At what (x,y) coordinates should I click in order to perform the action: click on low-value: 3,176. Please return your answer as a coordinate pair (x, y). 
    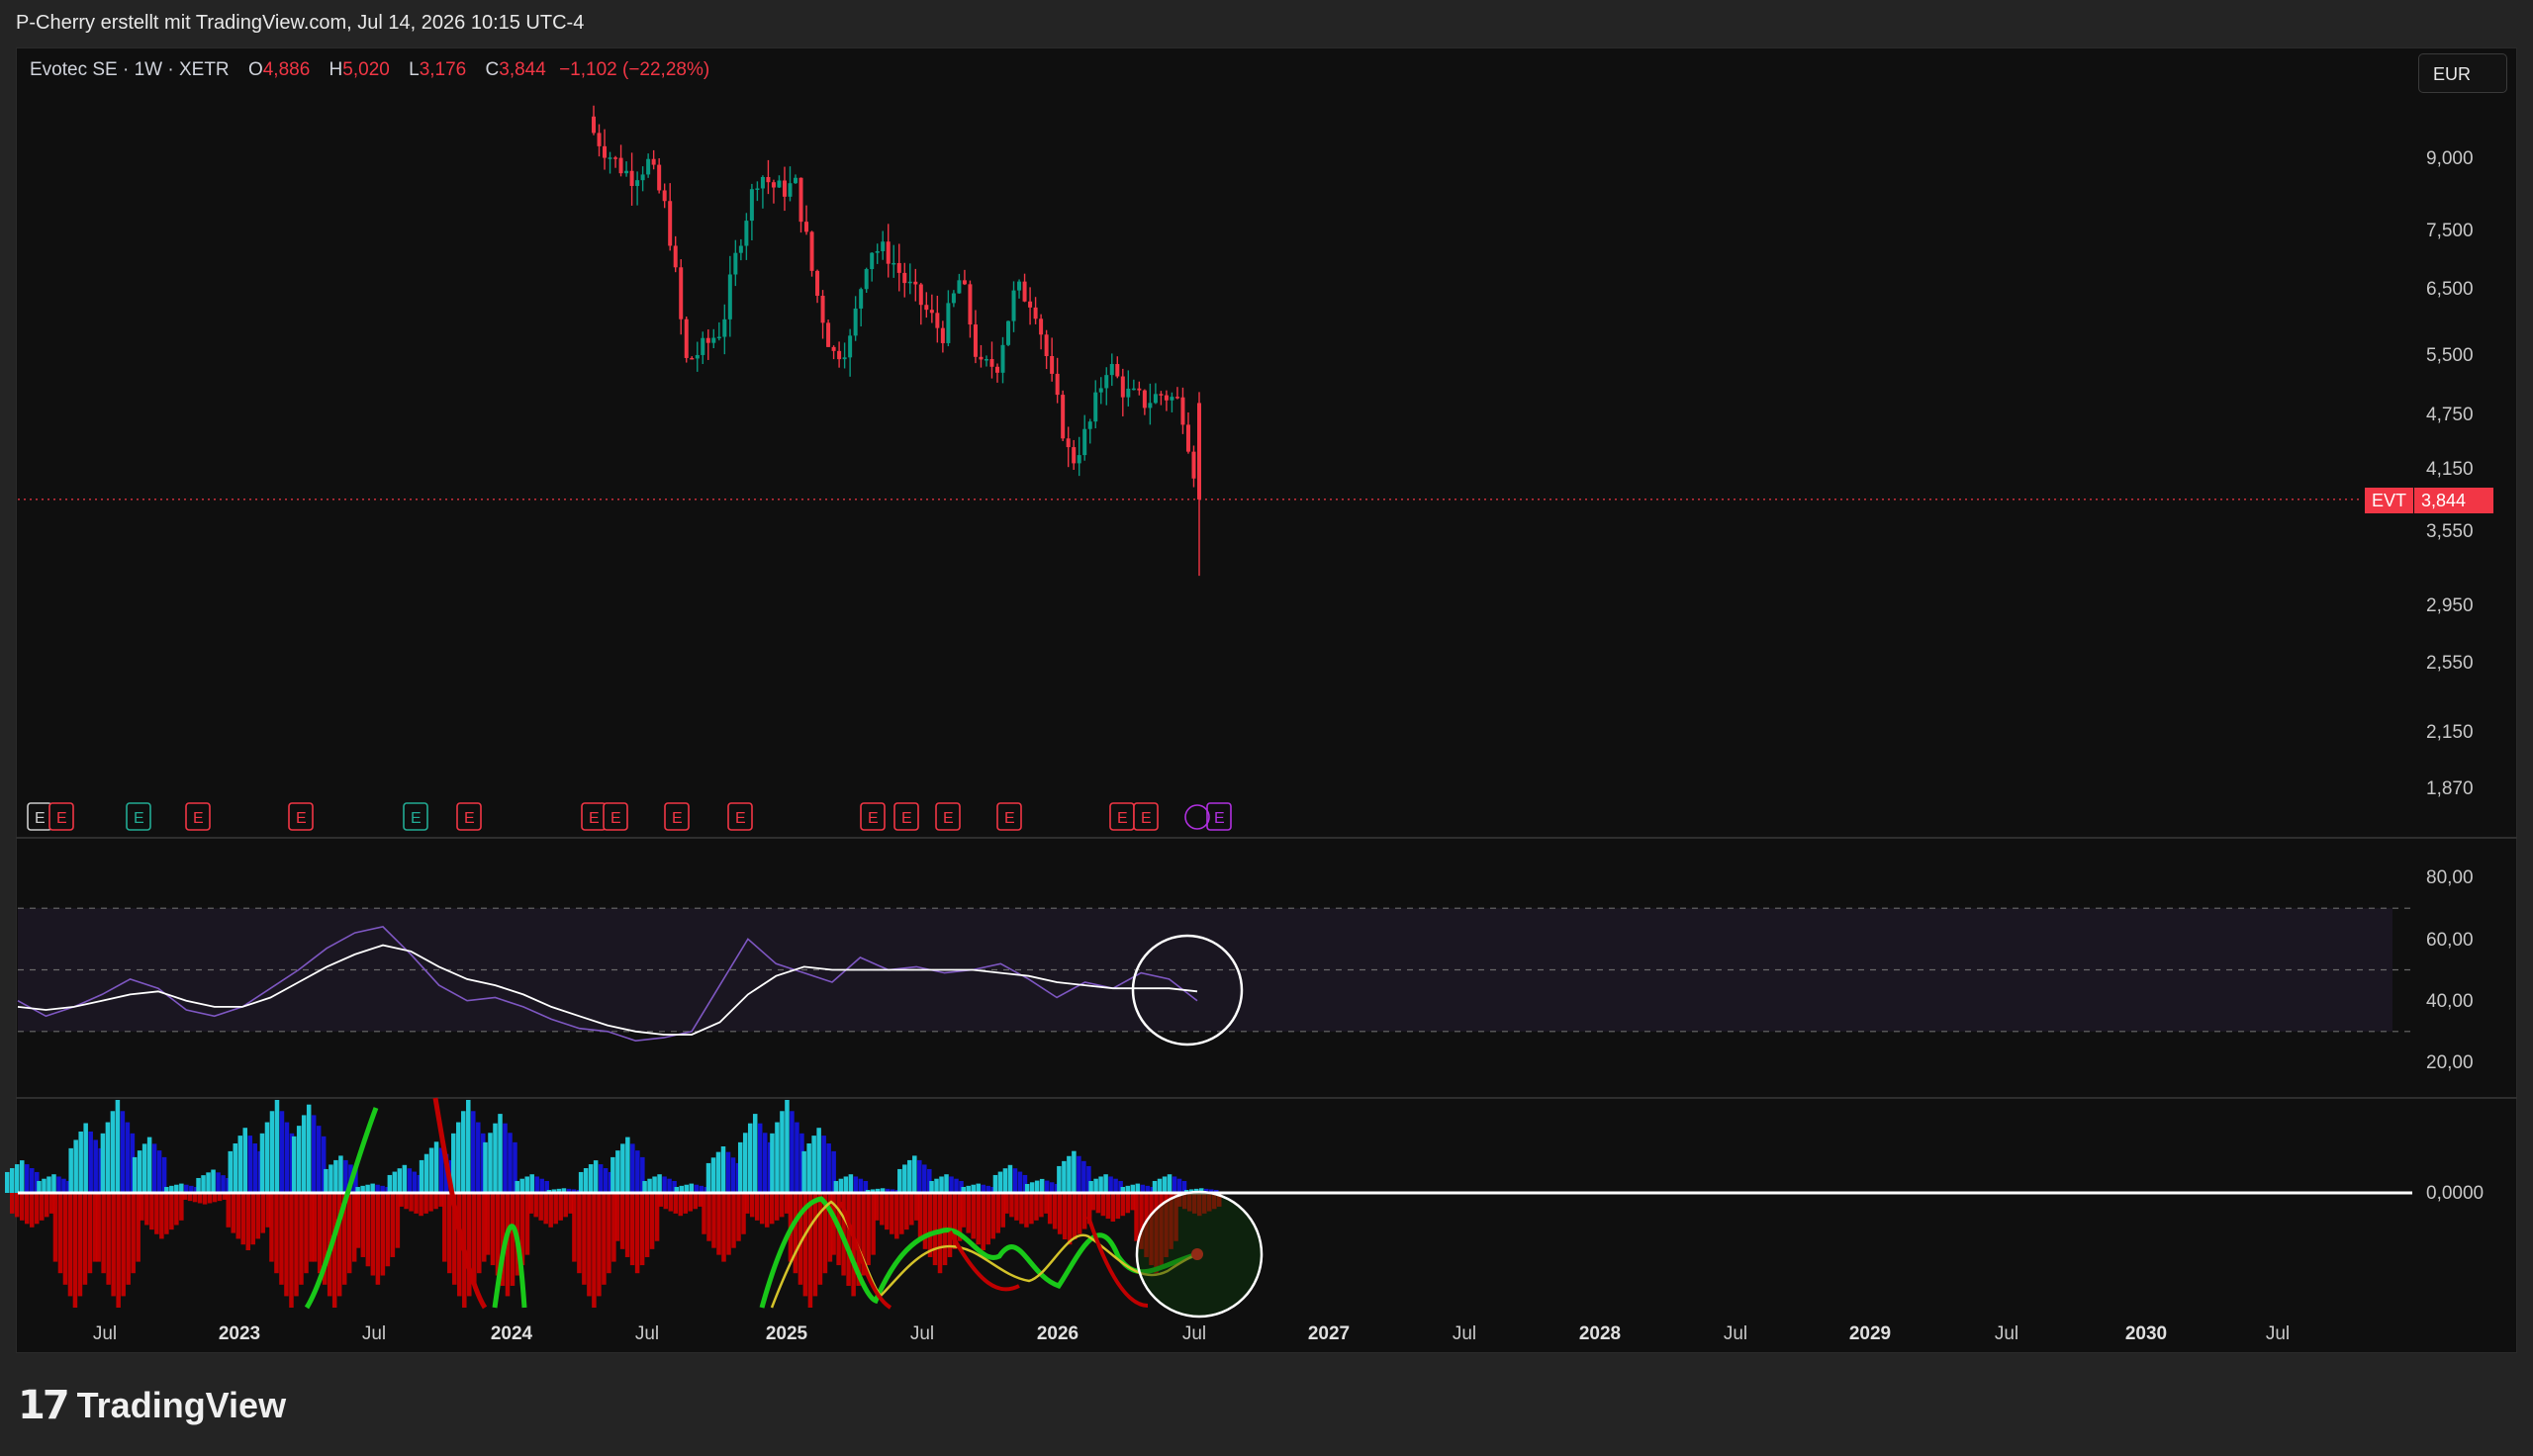
    Looking at the image, I should click on (443, 69).